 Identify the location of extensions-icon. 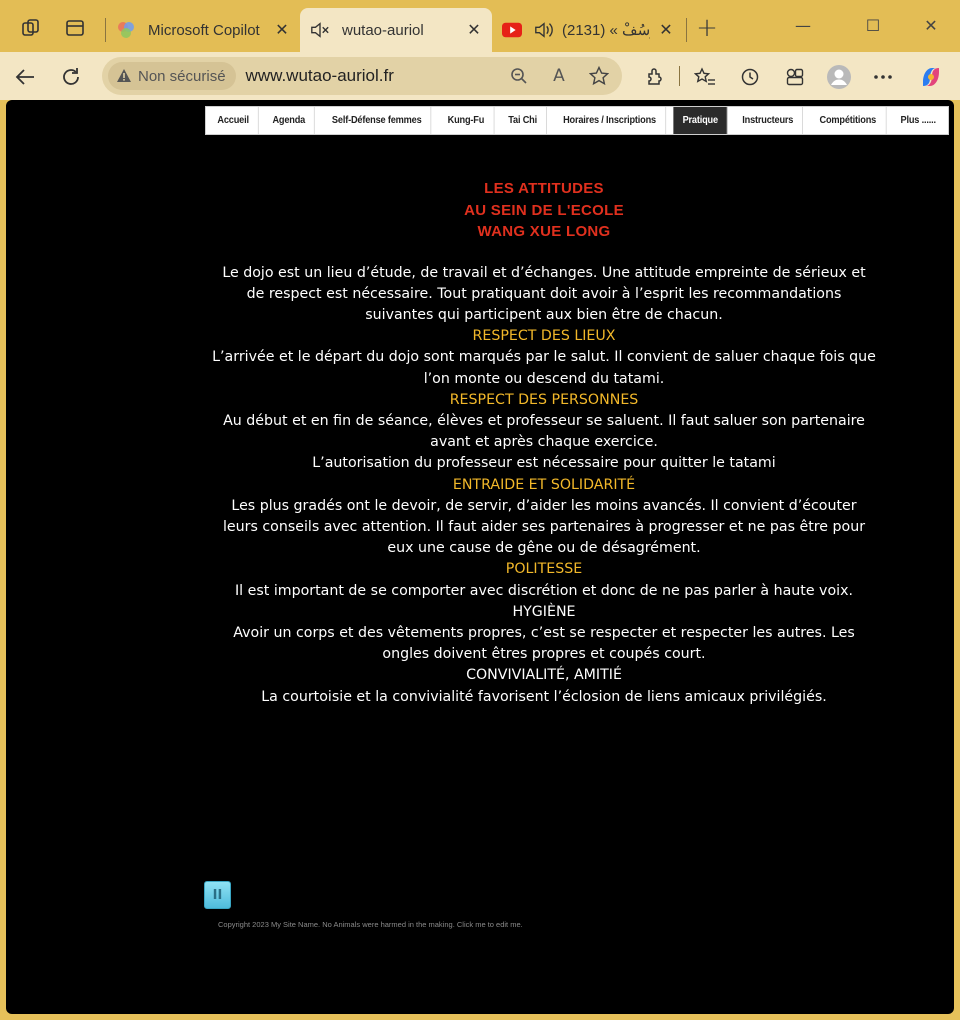
(655, 77).